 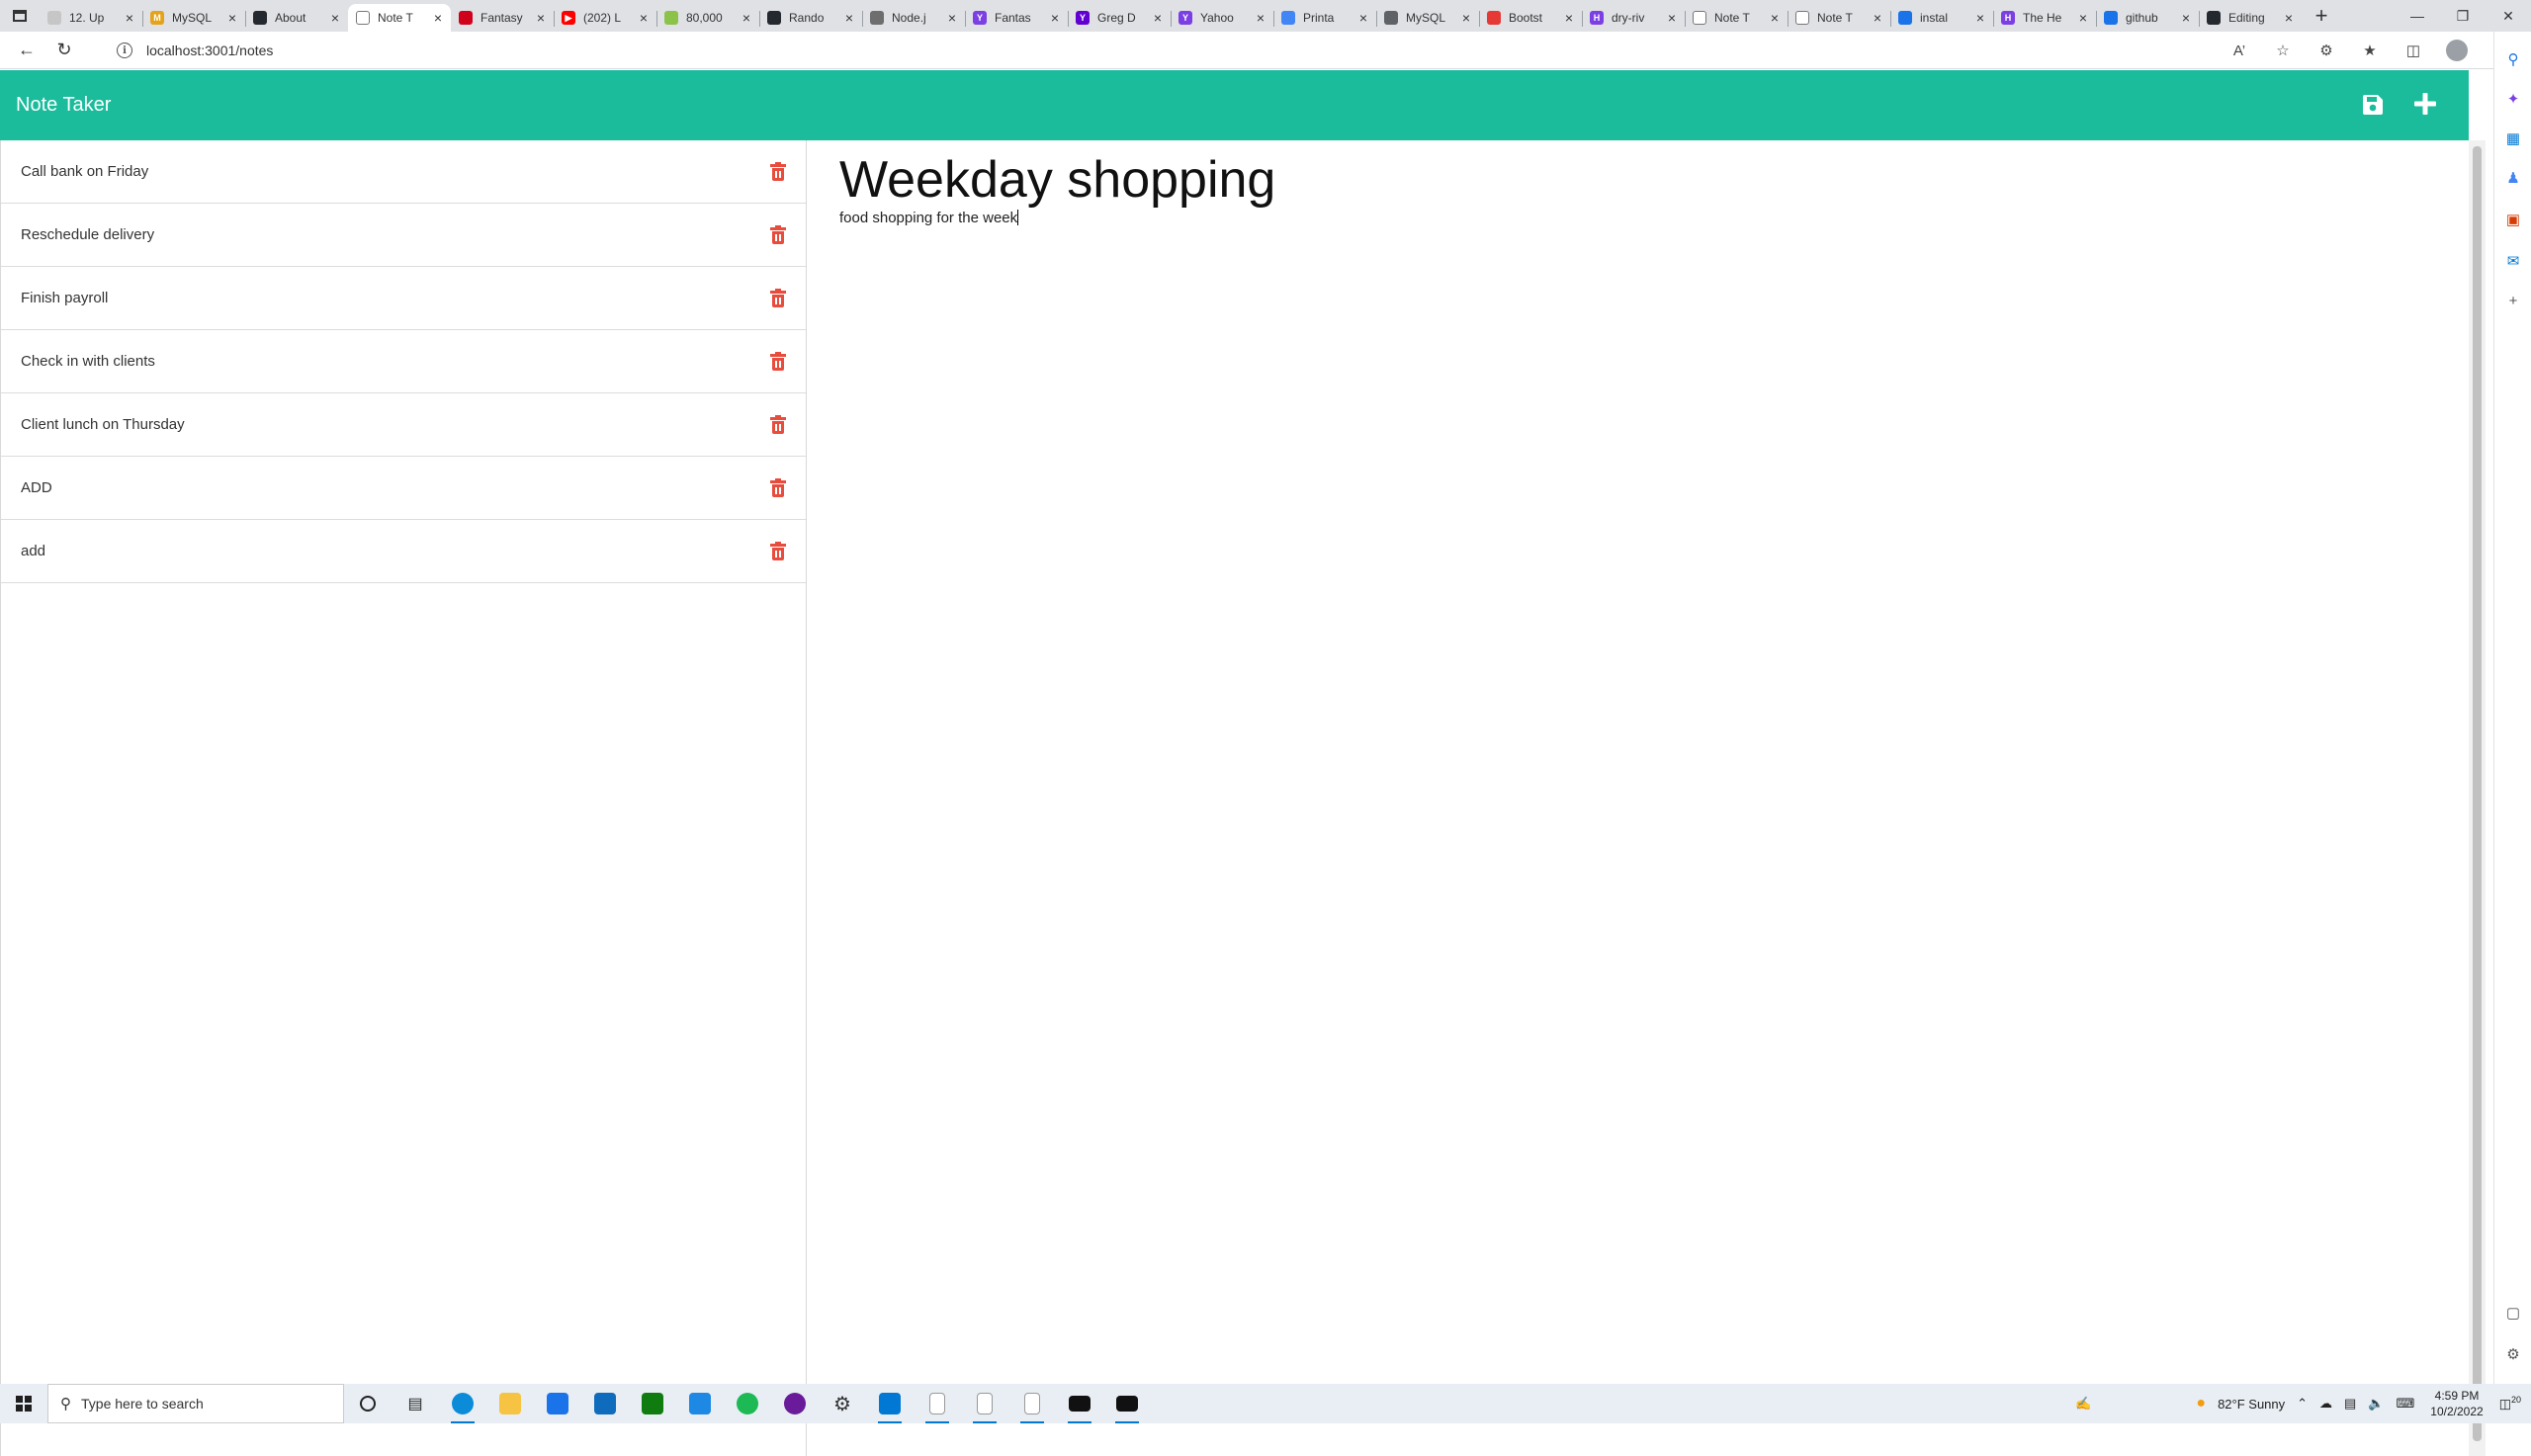 I want to click on tab-title: instal, so click(x=1946, y=18).